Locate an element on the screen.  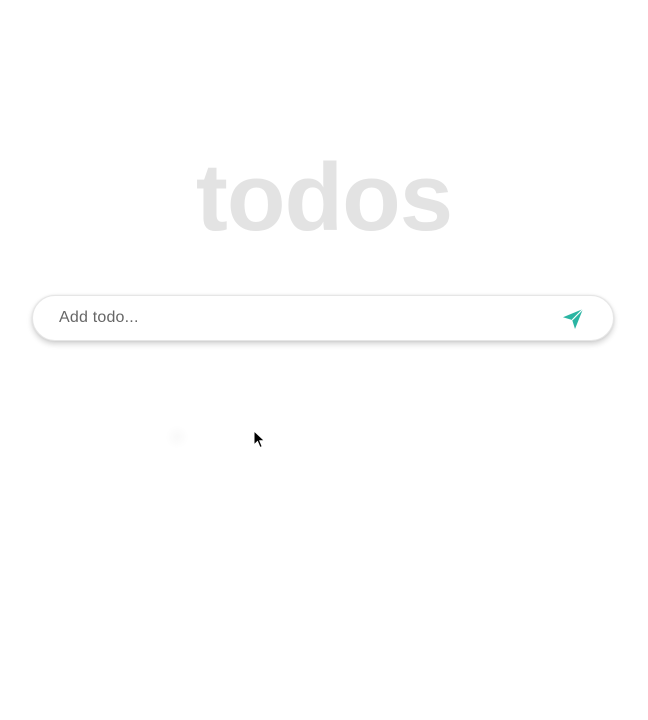
app-title: todos is located at coordinates (324, 197).